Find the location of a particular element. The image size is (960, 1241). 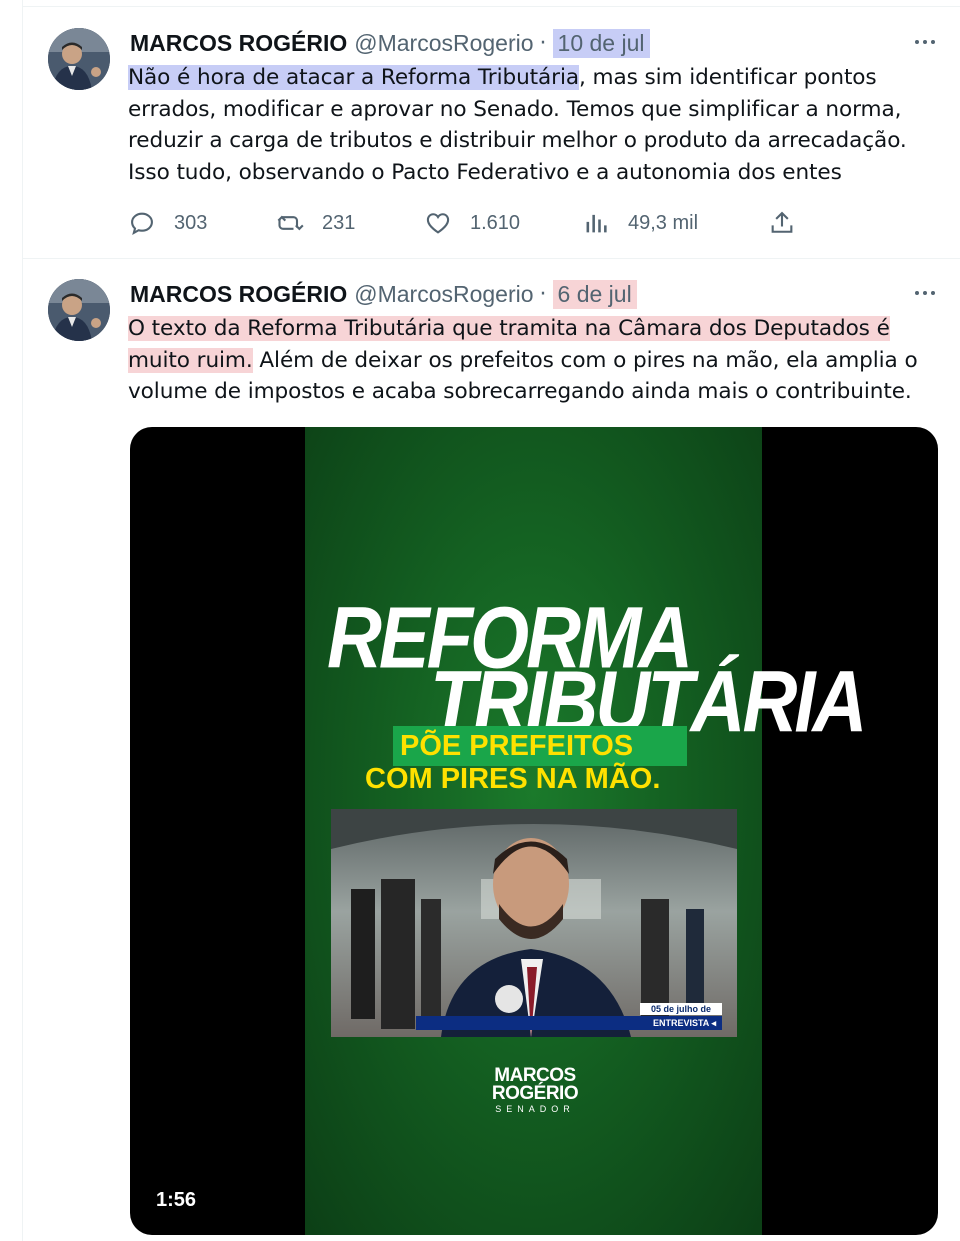

share-icon is located at coordinates (782, 222).